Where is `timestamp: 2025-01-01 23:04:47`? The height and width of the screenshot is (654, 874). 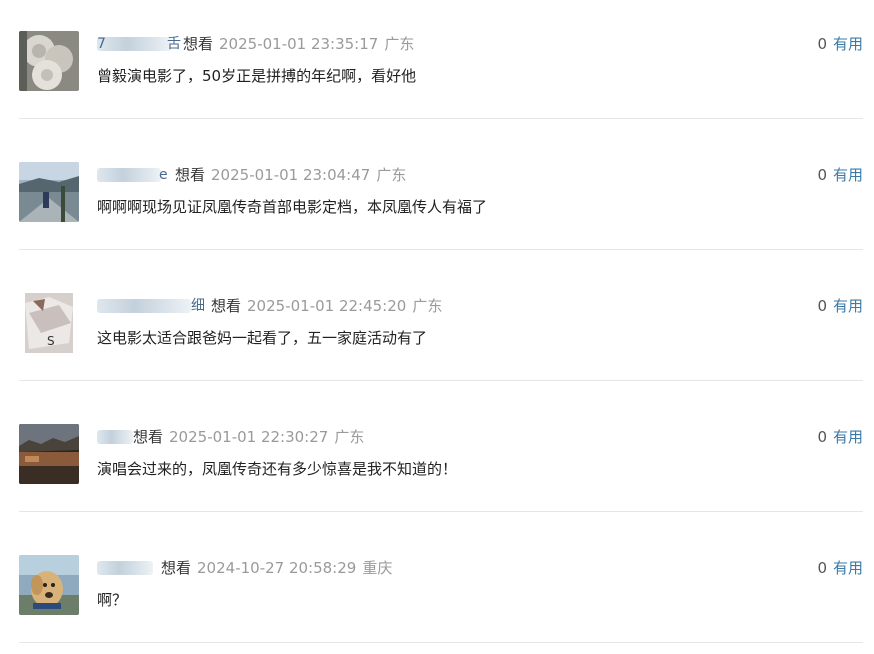
timestamp: 2025-01-01 23:04:47 is located at coordinates (291, 175).